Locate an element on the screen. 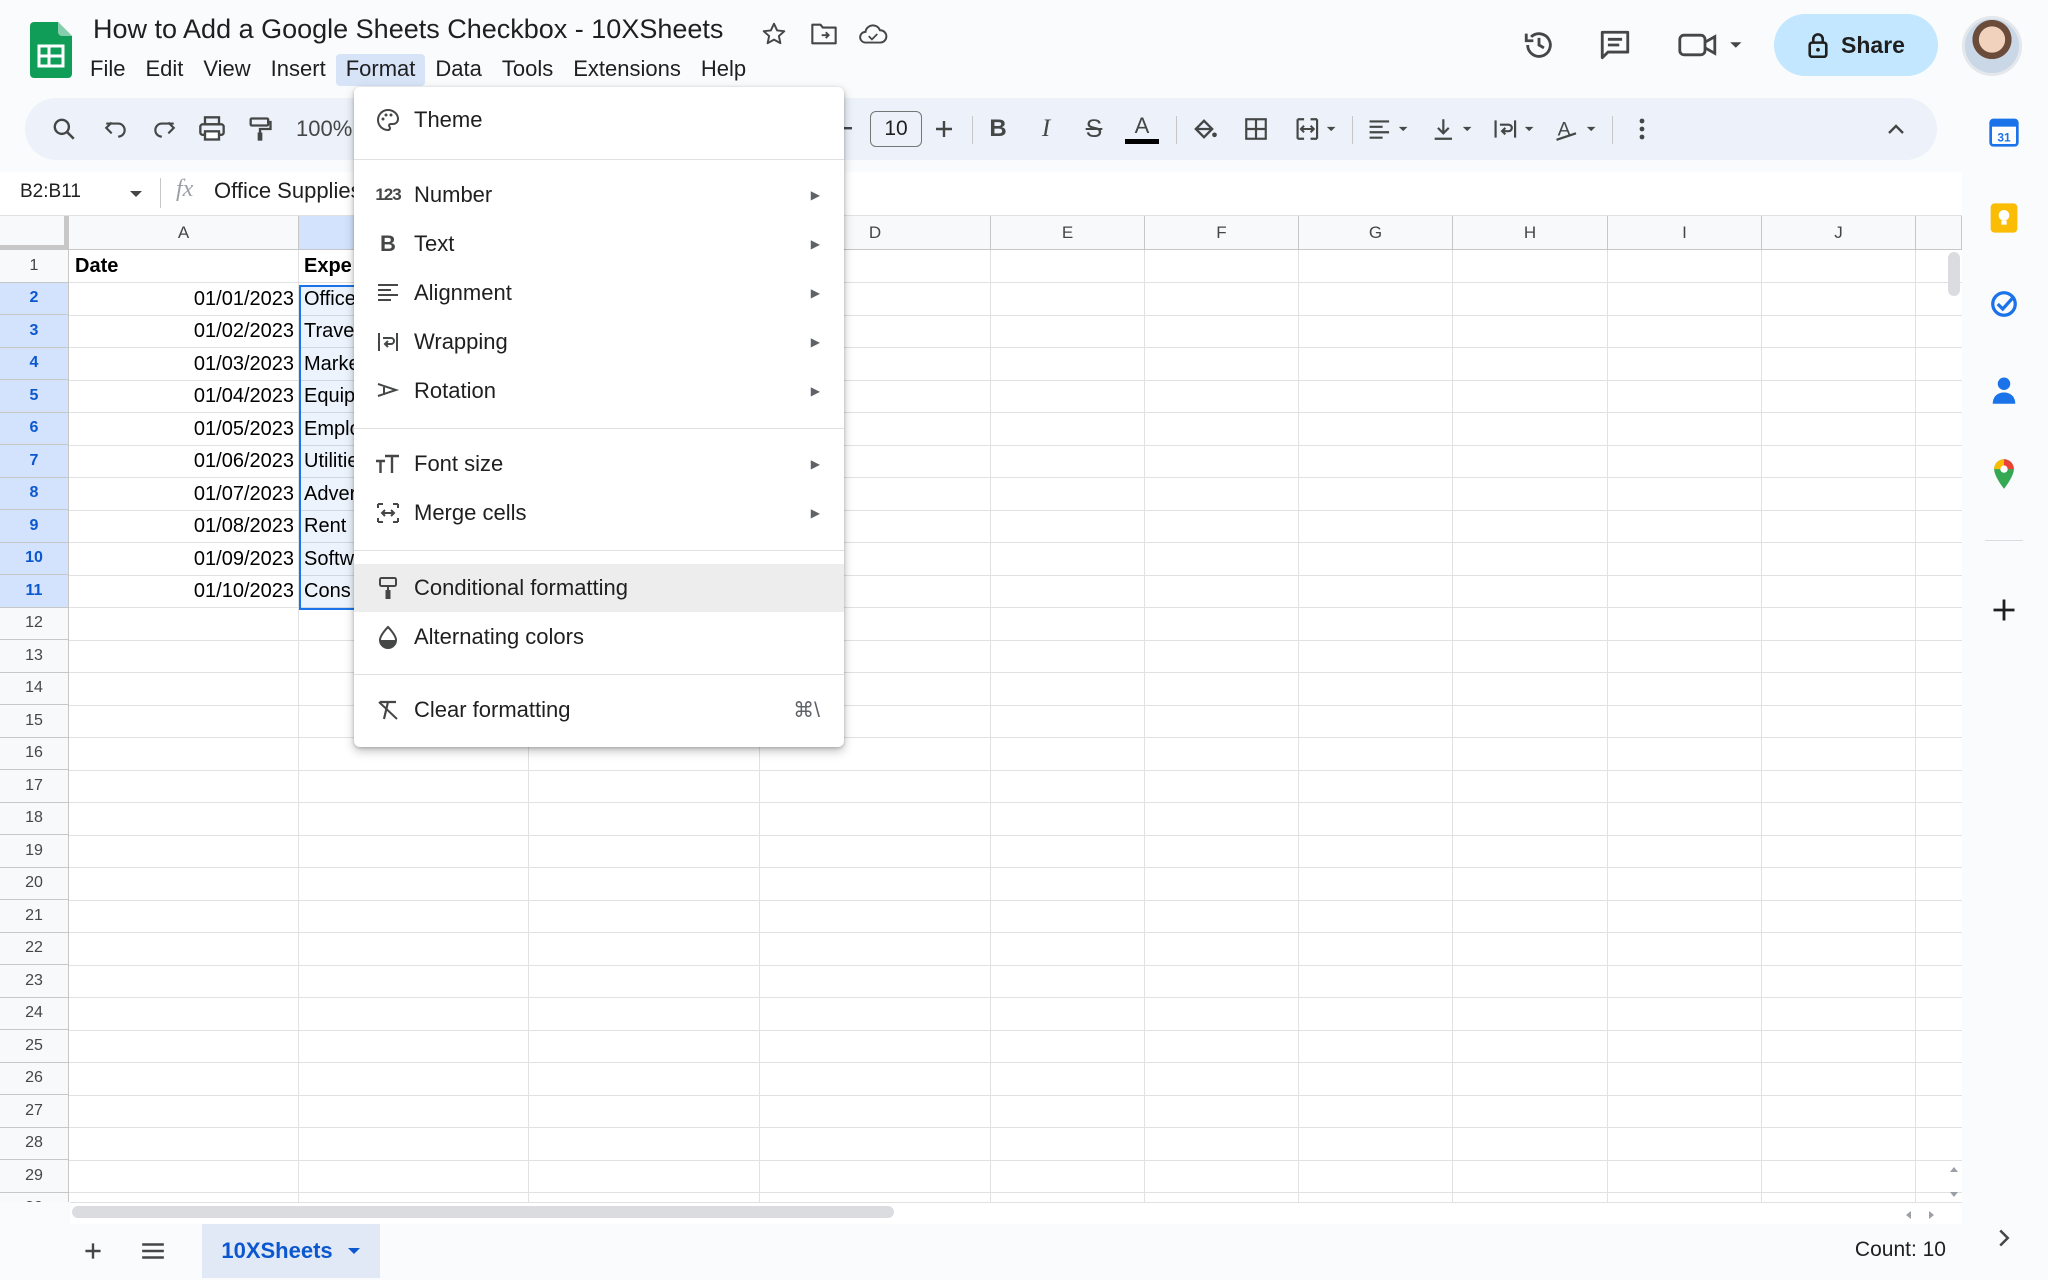  menu-insert: Insert is located at coordinates (298, 70).